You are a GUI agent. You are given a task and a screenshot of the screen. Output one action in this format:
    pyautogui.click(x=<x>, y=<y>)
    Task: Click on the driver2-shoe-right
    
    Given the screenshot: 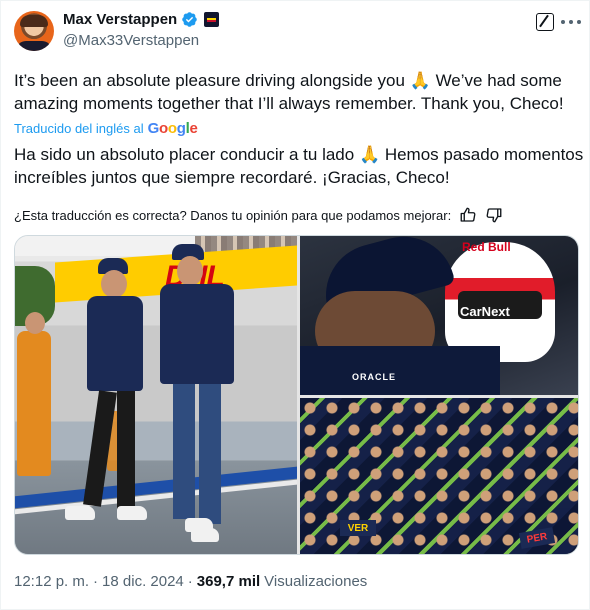 What is the action you would take?
    pyautogui.click(x=205, y=535)
    